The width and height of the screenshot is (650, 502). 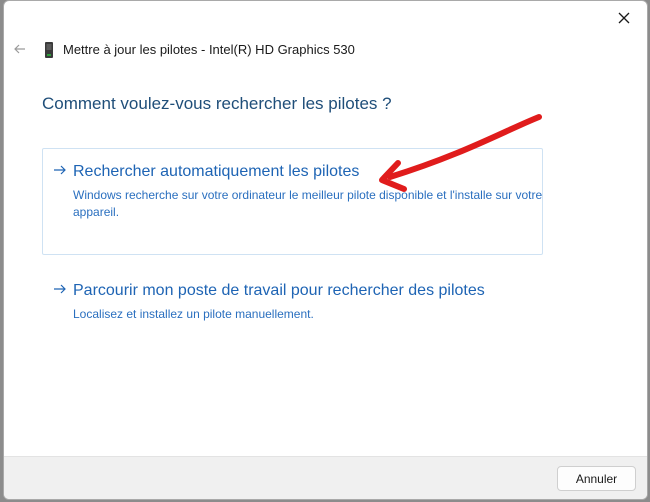 What do you see at coordinates (49, 50) in the screenshot?
I see `graphics-card-icon` at bounding box center [49, 50].